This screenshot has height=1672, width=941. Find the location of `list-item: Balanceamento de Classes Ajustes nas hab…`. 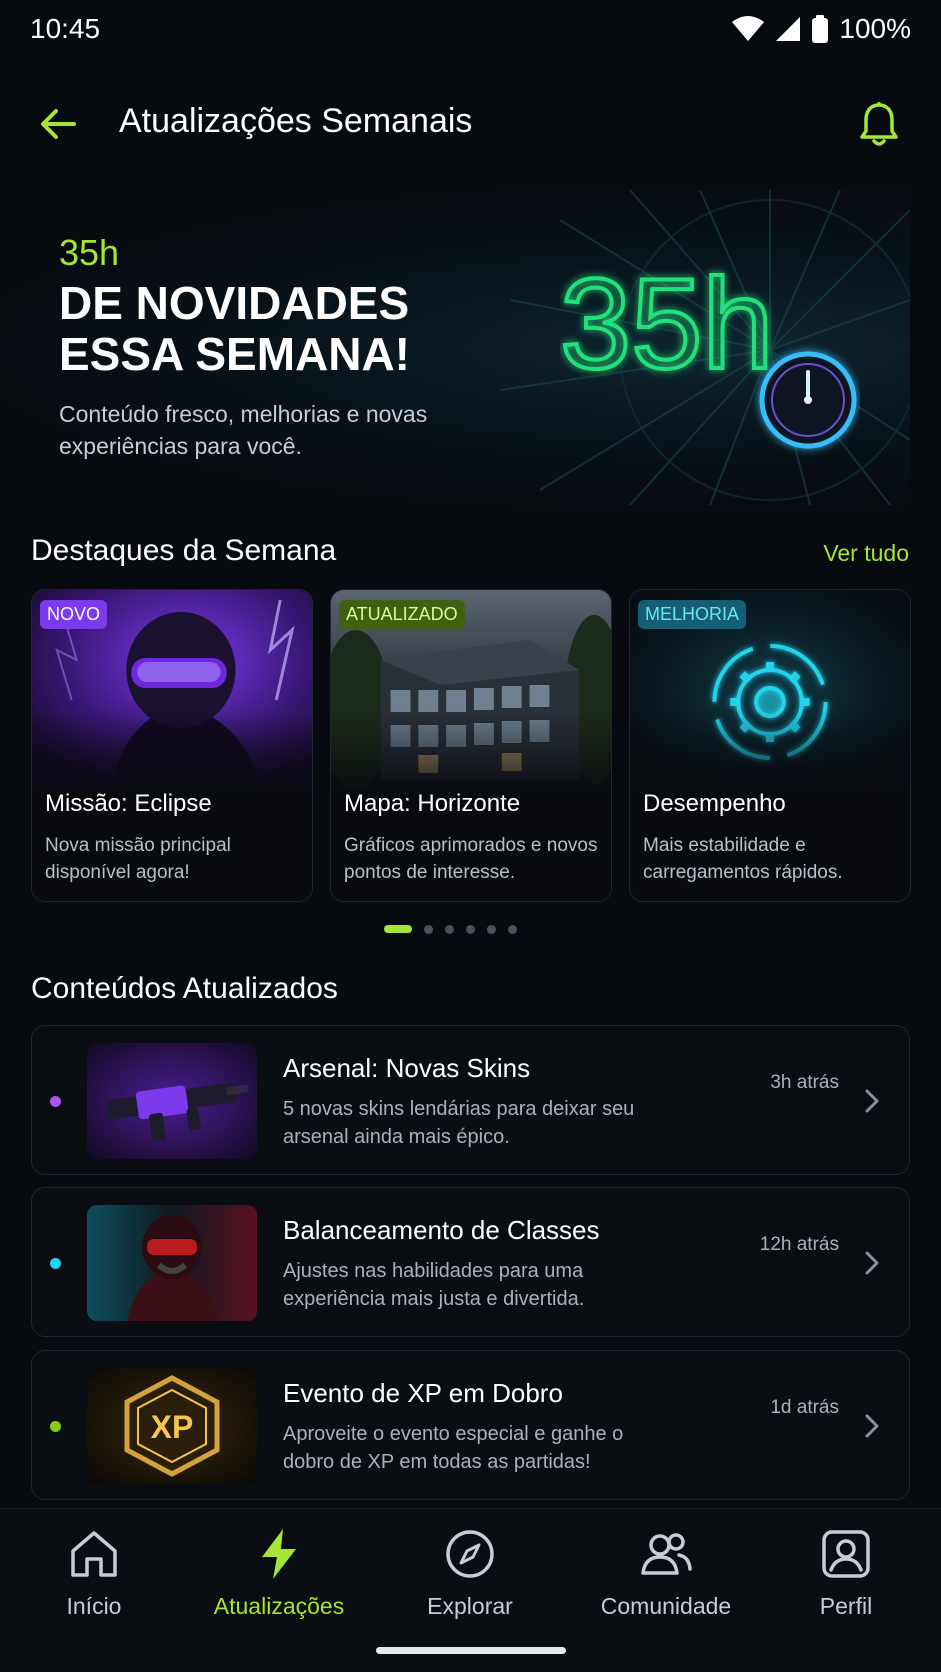

list-item: Balanceamento de Classes Ajustes nas hab… is located at coordinates (470, 1262).